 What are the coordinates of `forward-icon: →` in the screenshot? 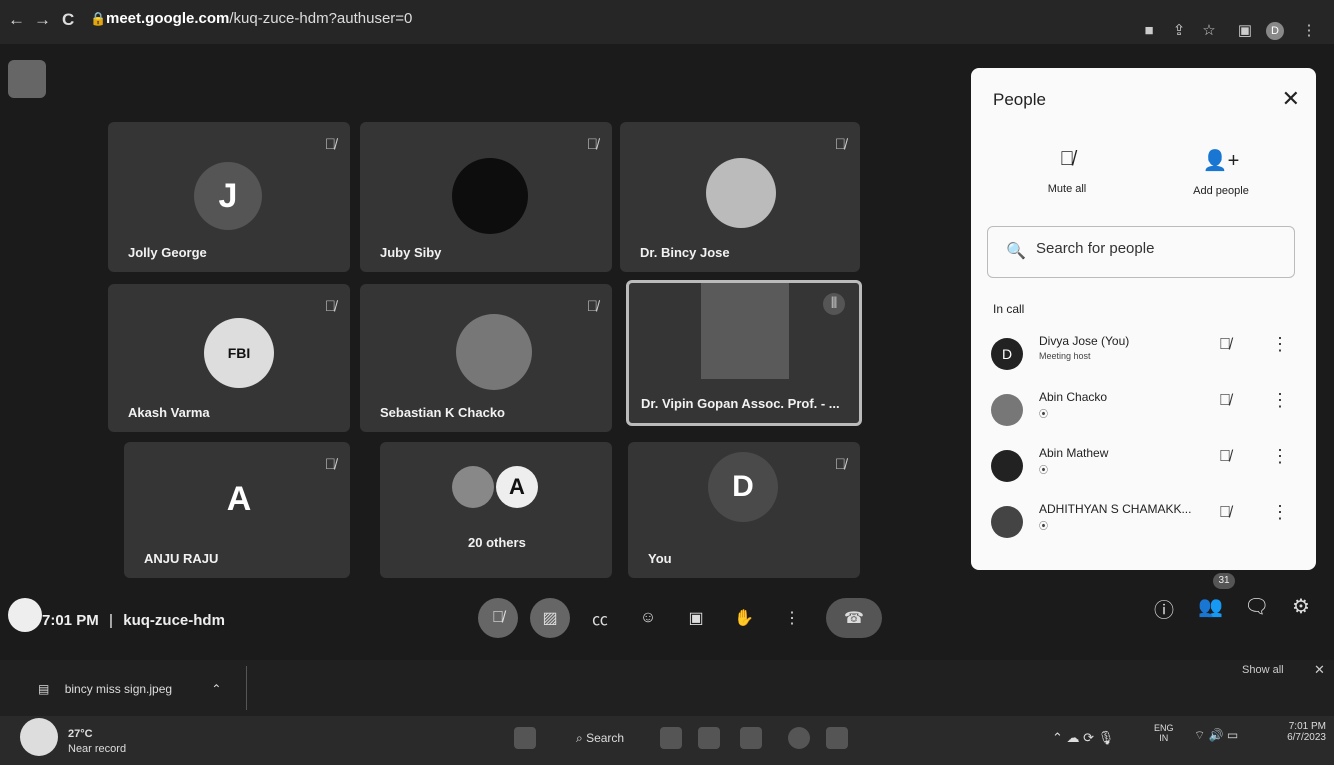 It's located at (42, 20).